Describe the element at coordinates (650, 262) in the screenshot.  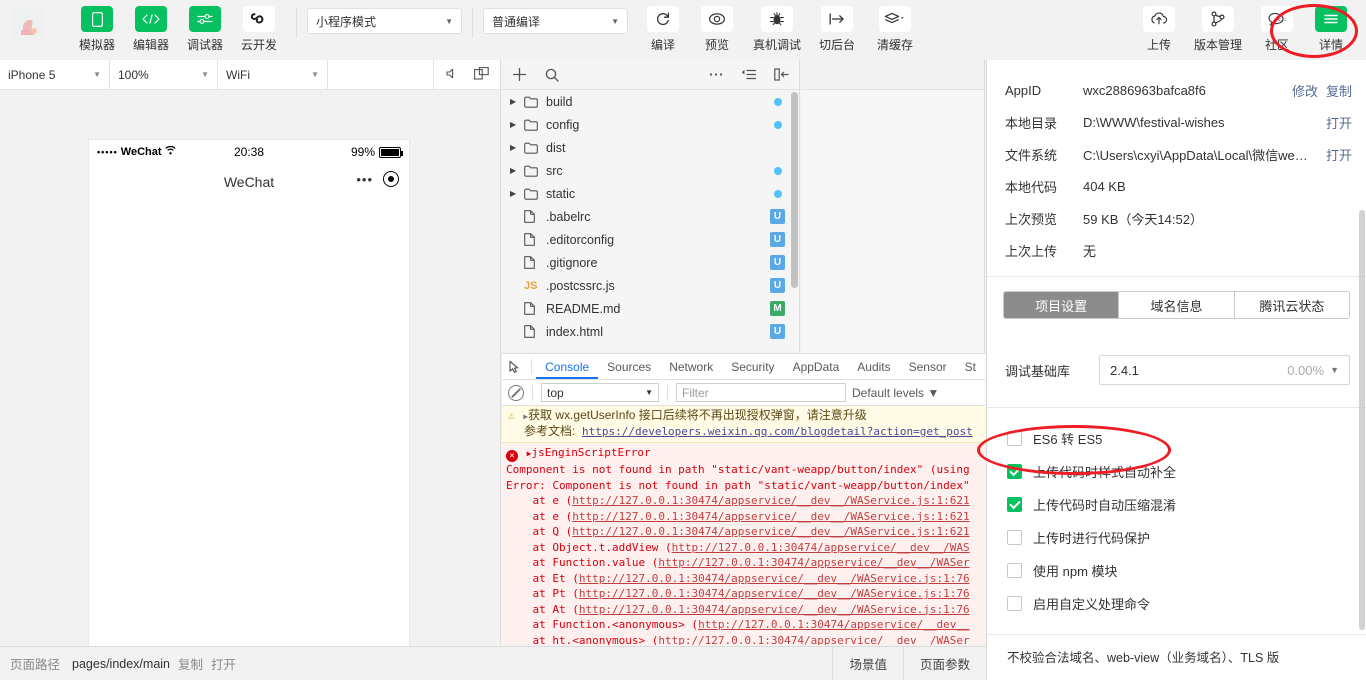
I see `file-tree-row--gitignore: .gitignore U` at that location.